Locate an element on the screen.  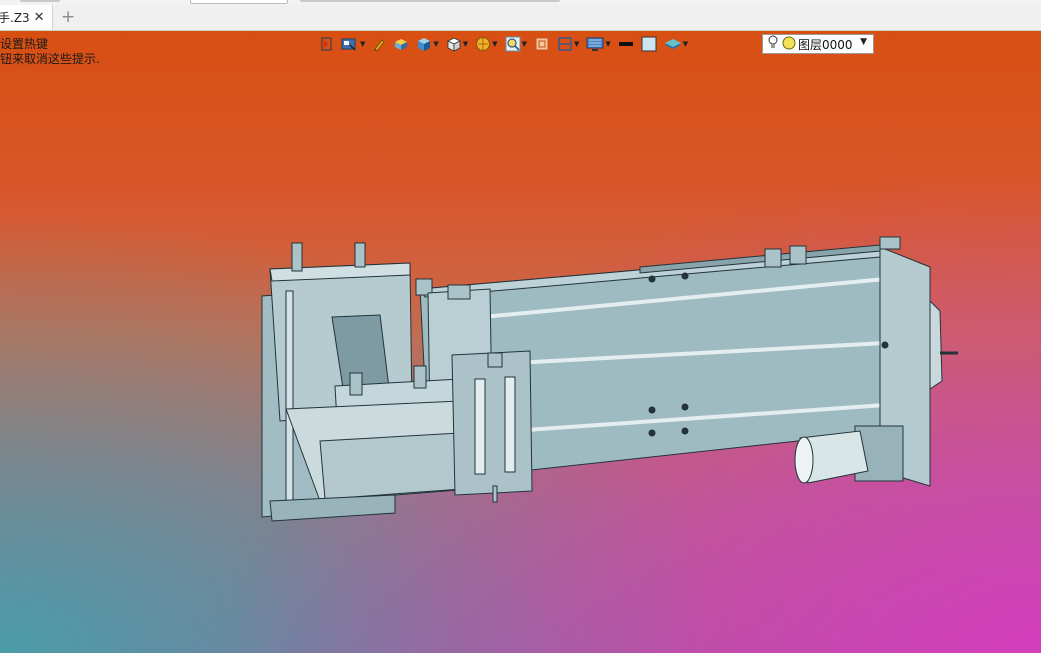
carriage-tab is located at coordinates (459, 292).